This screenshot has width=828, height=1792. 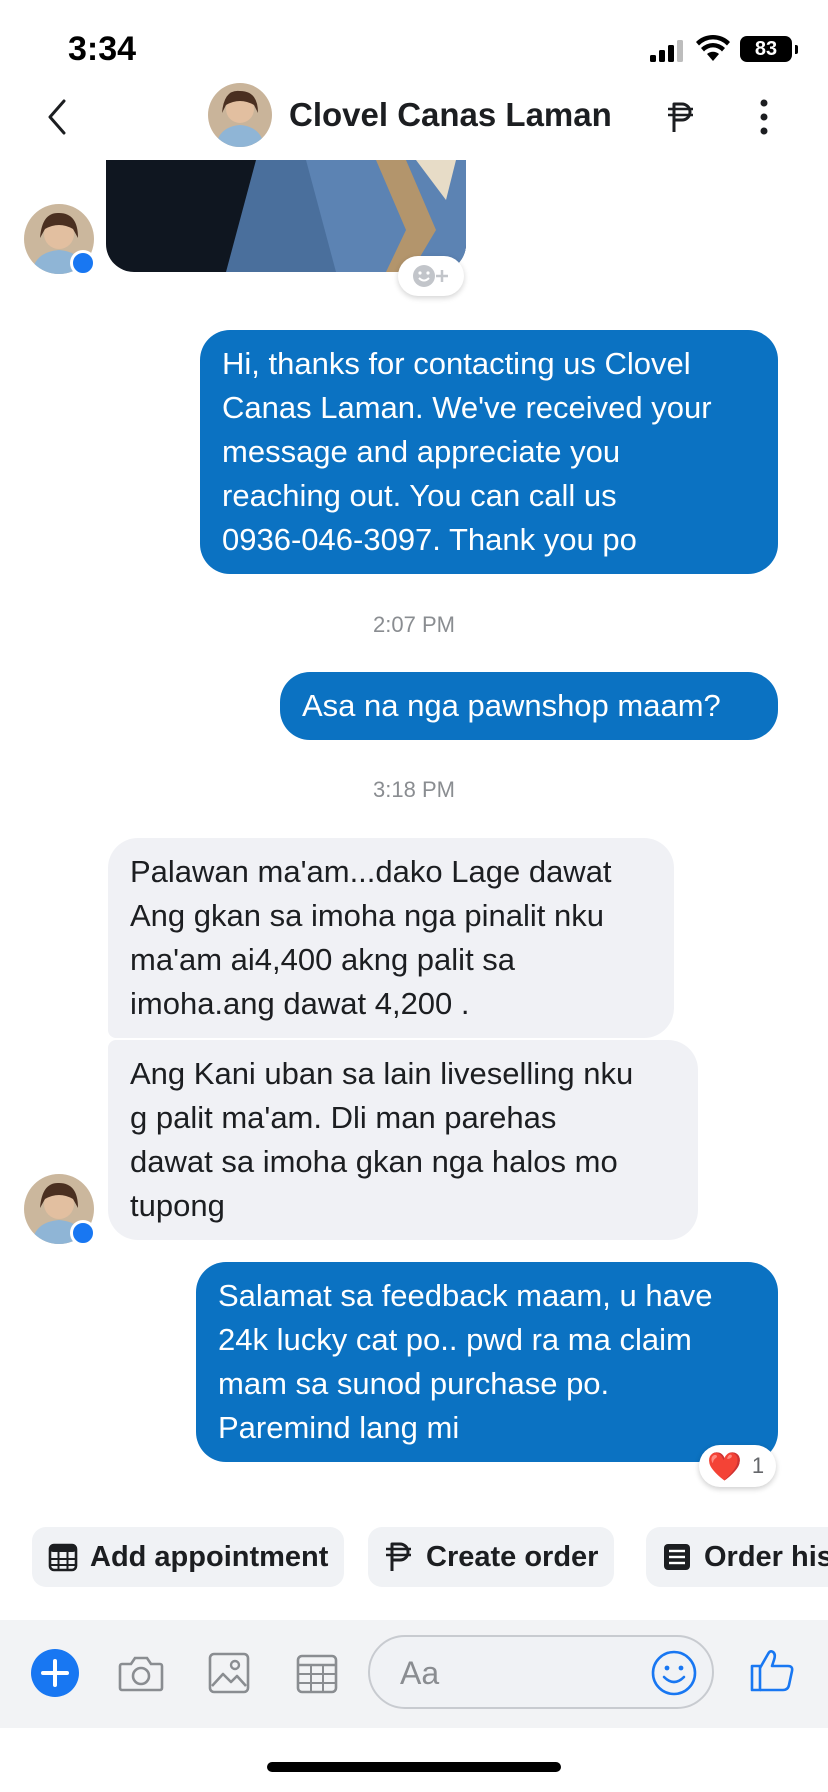 What do you see at coordinates (772, 1670) in the screenshot?
I see `thumbs-up-icon` at bounding box center [772, 1670].